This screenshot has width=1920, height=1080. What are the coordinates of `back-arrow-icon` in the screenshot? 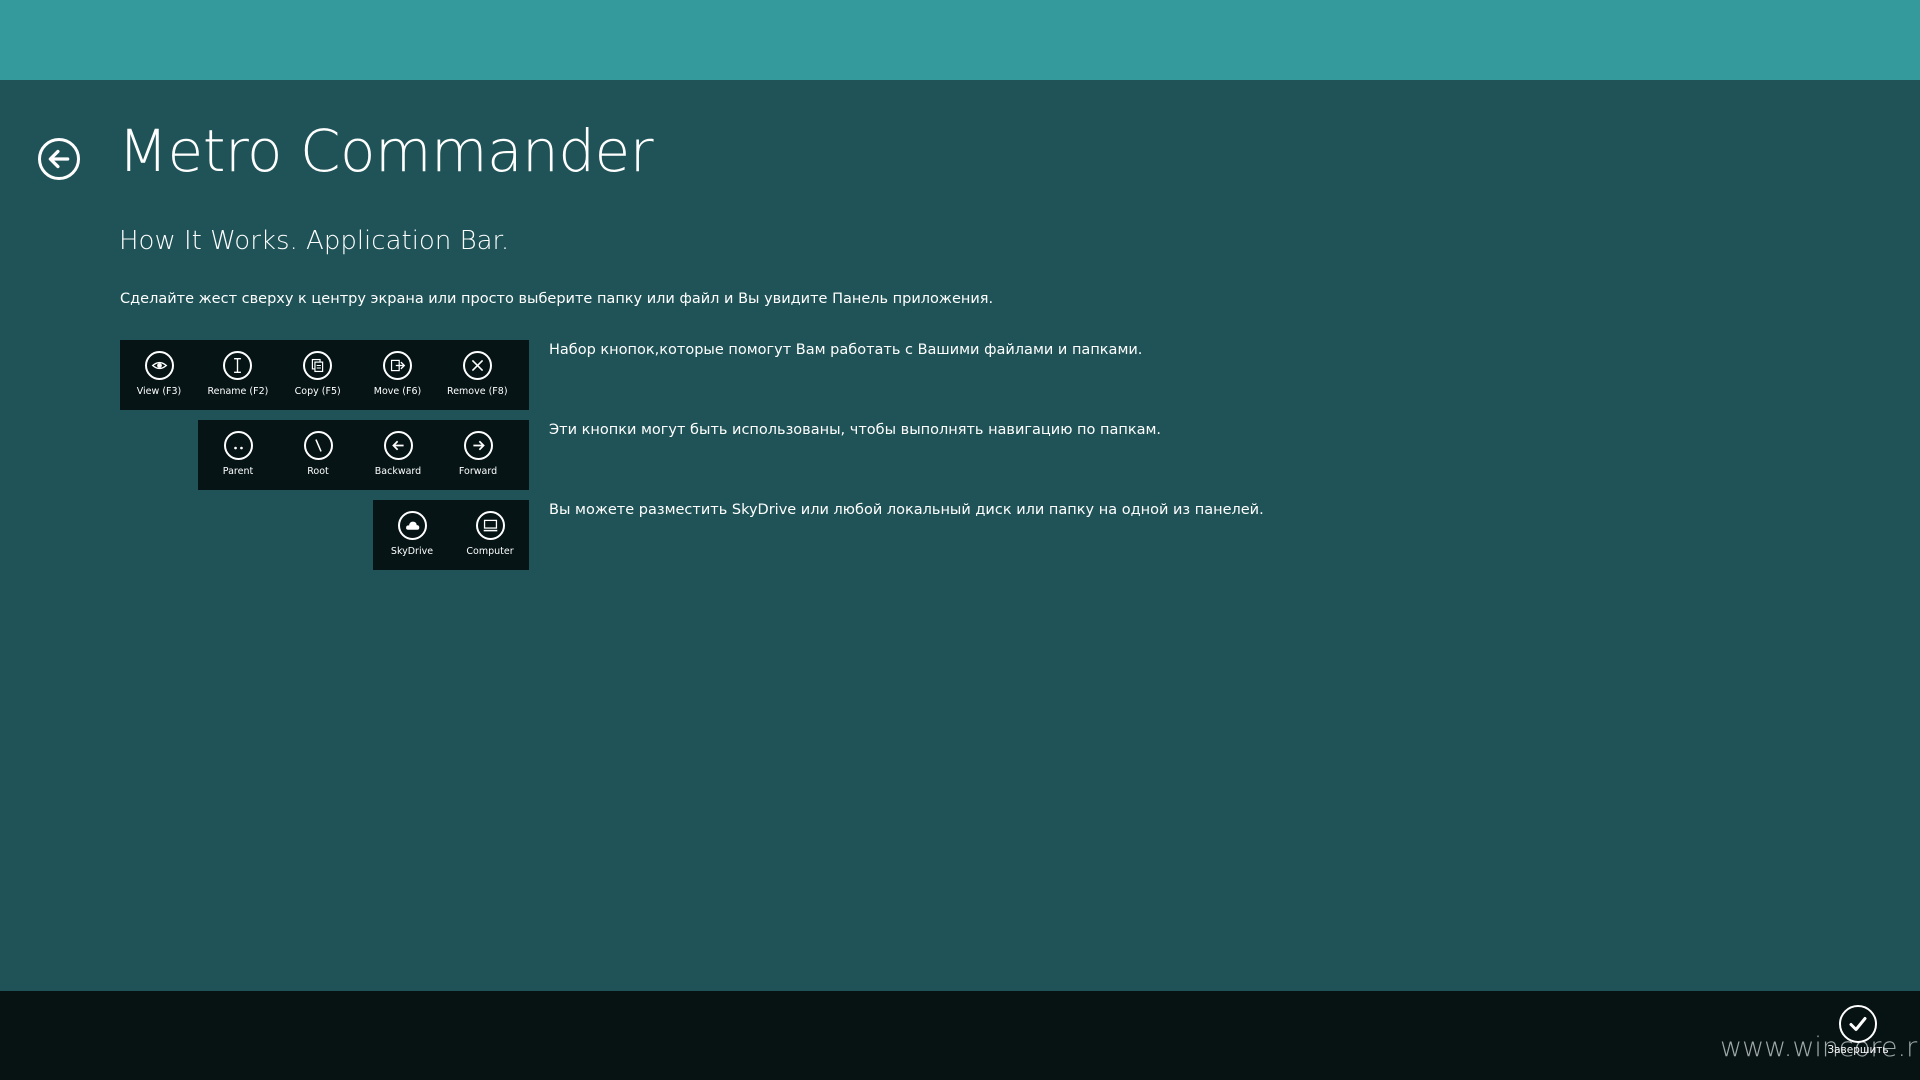 It's located at (59, 159).